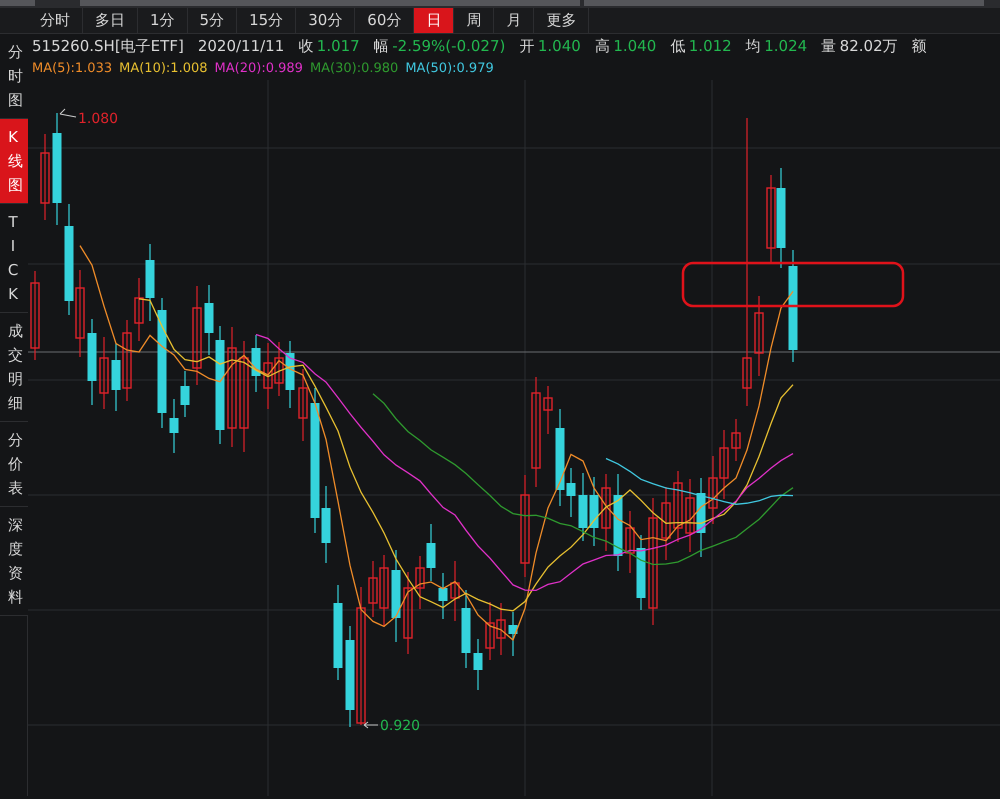 The image size is (1000, 799). I want to click on high-price-label: 1.080, so click(98, 119).